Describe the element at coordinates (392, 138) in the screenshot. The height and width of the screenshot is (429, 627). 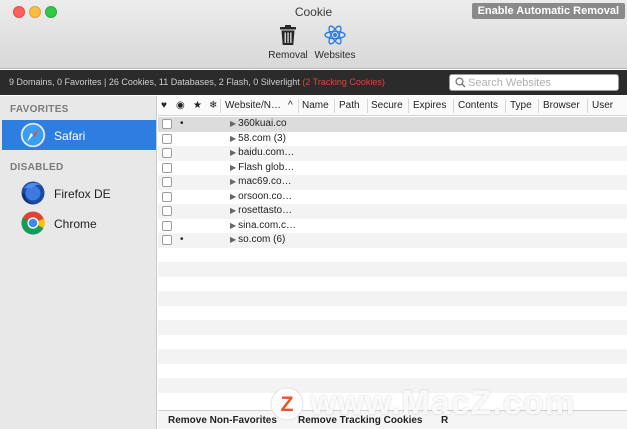
I see `table-row: ▶ 58.com (3)` at that location.